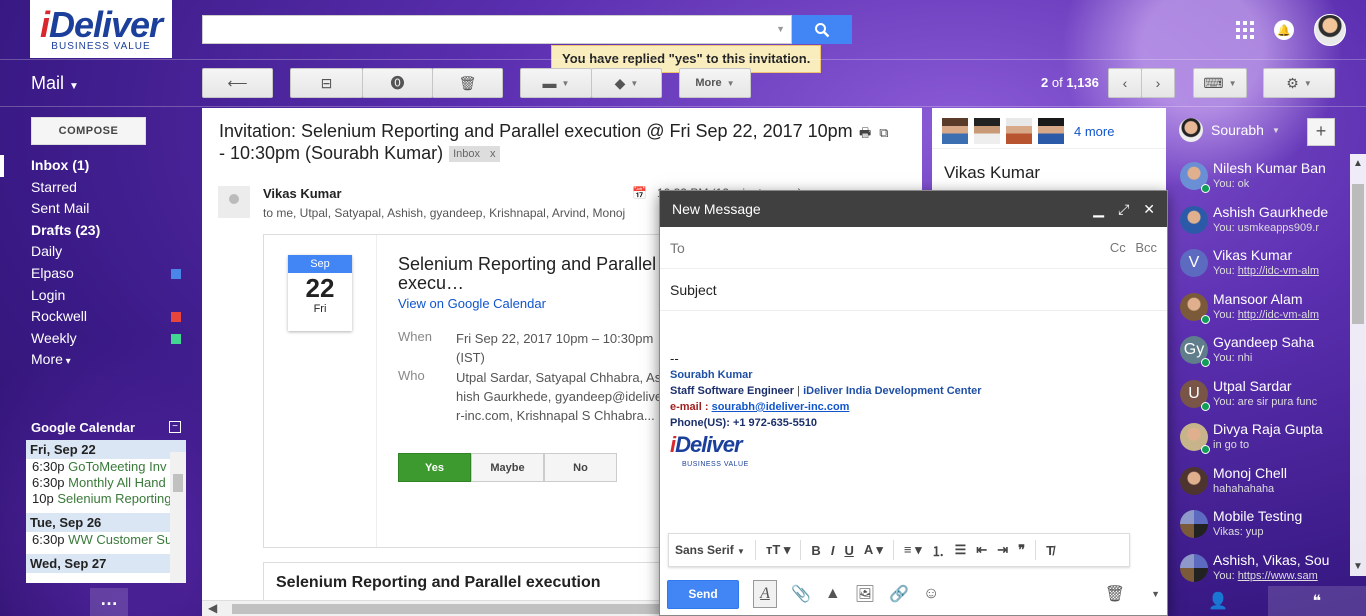  What do you see at coordinates (326, 83) in the screenshot?
I see `archive-button: ⊟` at bounding box center [326, 83].